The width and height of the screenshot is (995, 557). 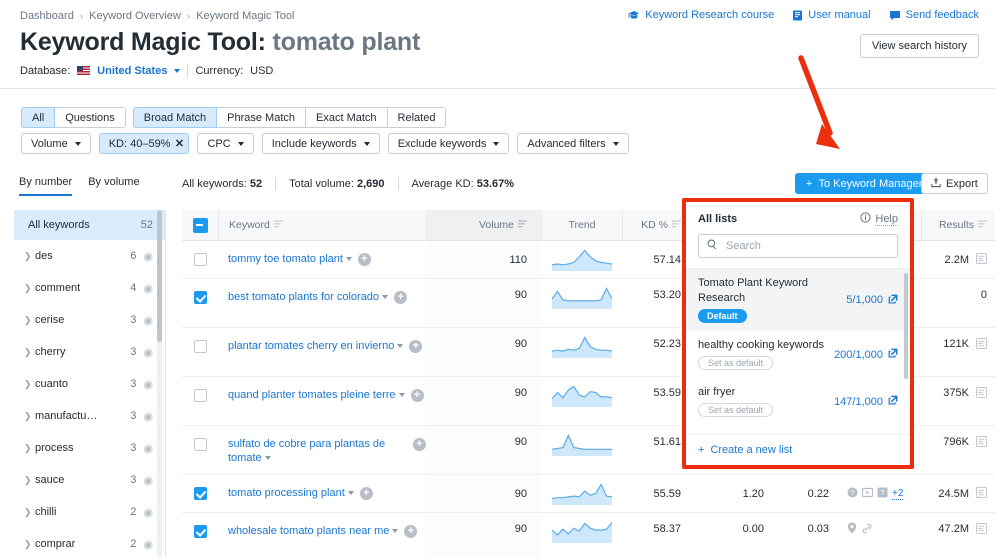 What do you see at coordinates (798, 429) in the screenshot?
I see `list-item-nike-keywords: nike keywords Set as default 3/1,000` at bounding box center [798, 429].